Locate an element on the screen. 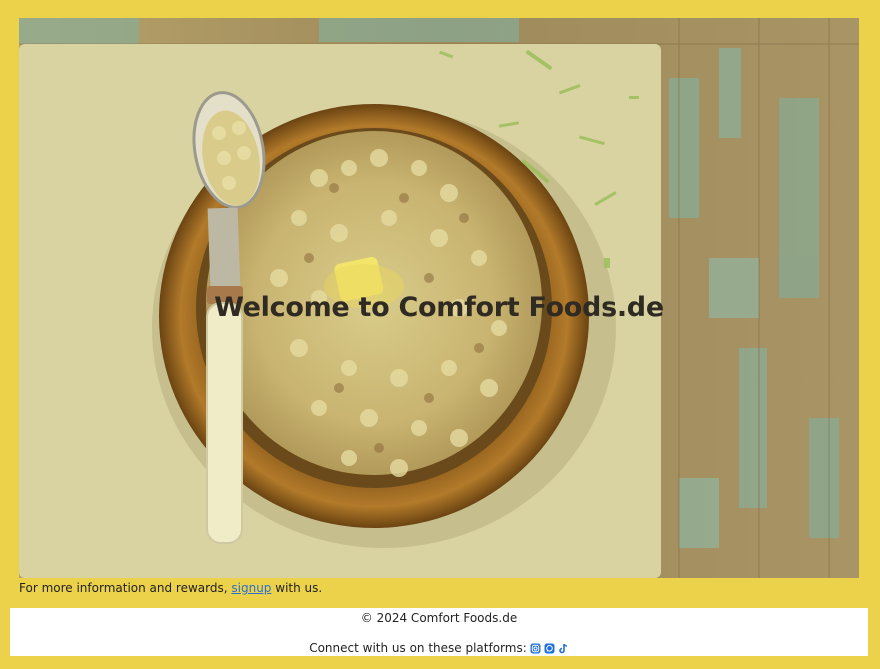 The image size is (880, 669). social-connect: Connect with us on these platforms: is located at coordinates (439, 648).